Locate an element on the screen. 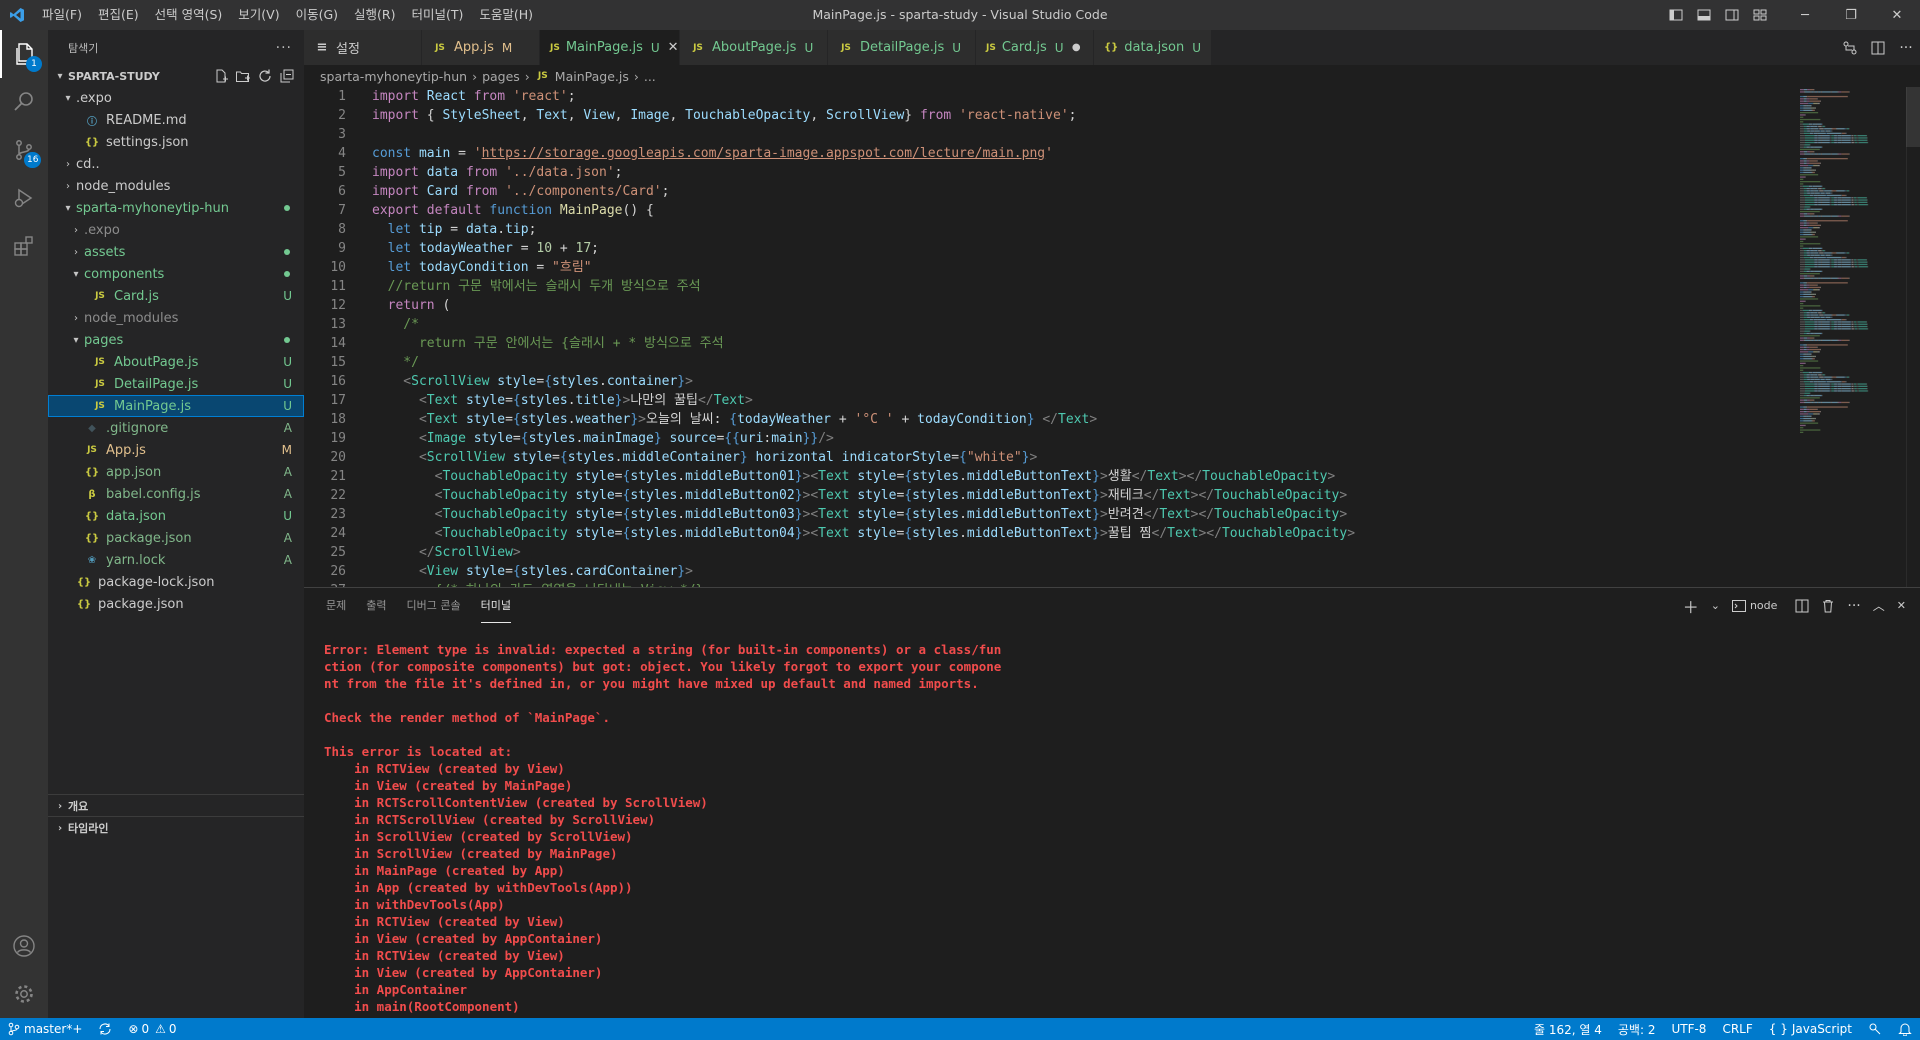 The image size is (1920, 1040). indentation: 공백: 2 is located at coordinates (1637, 1029).